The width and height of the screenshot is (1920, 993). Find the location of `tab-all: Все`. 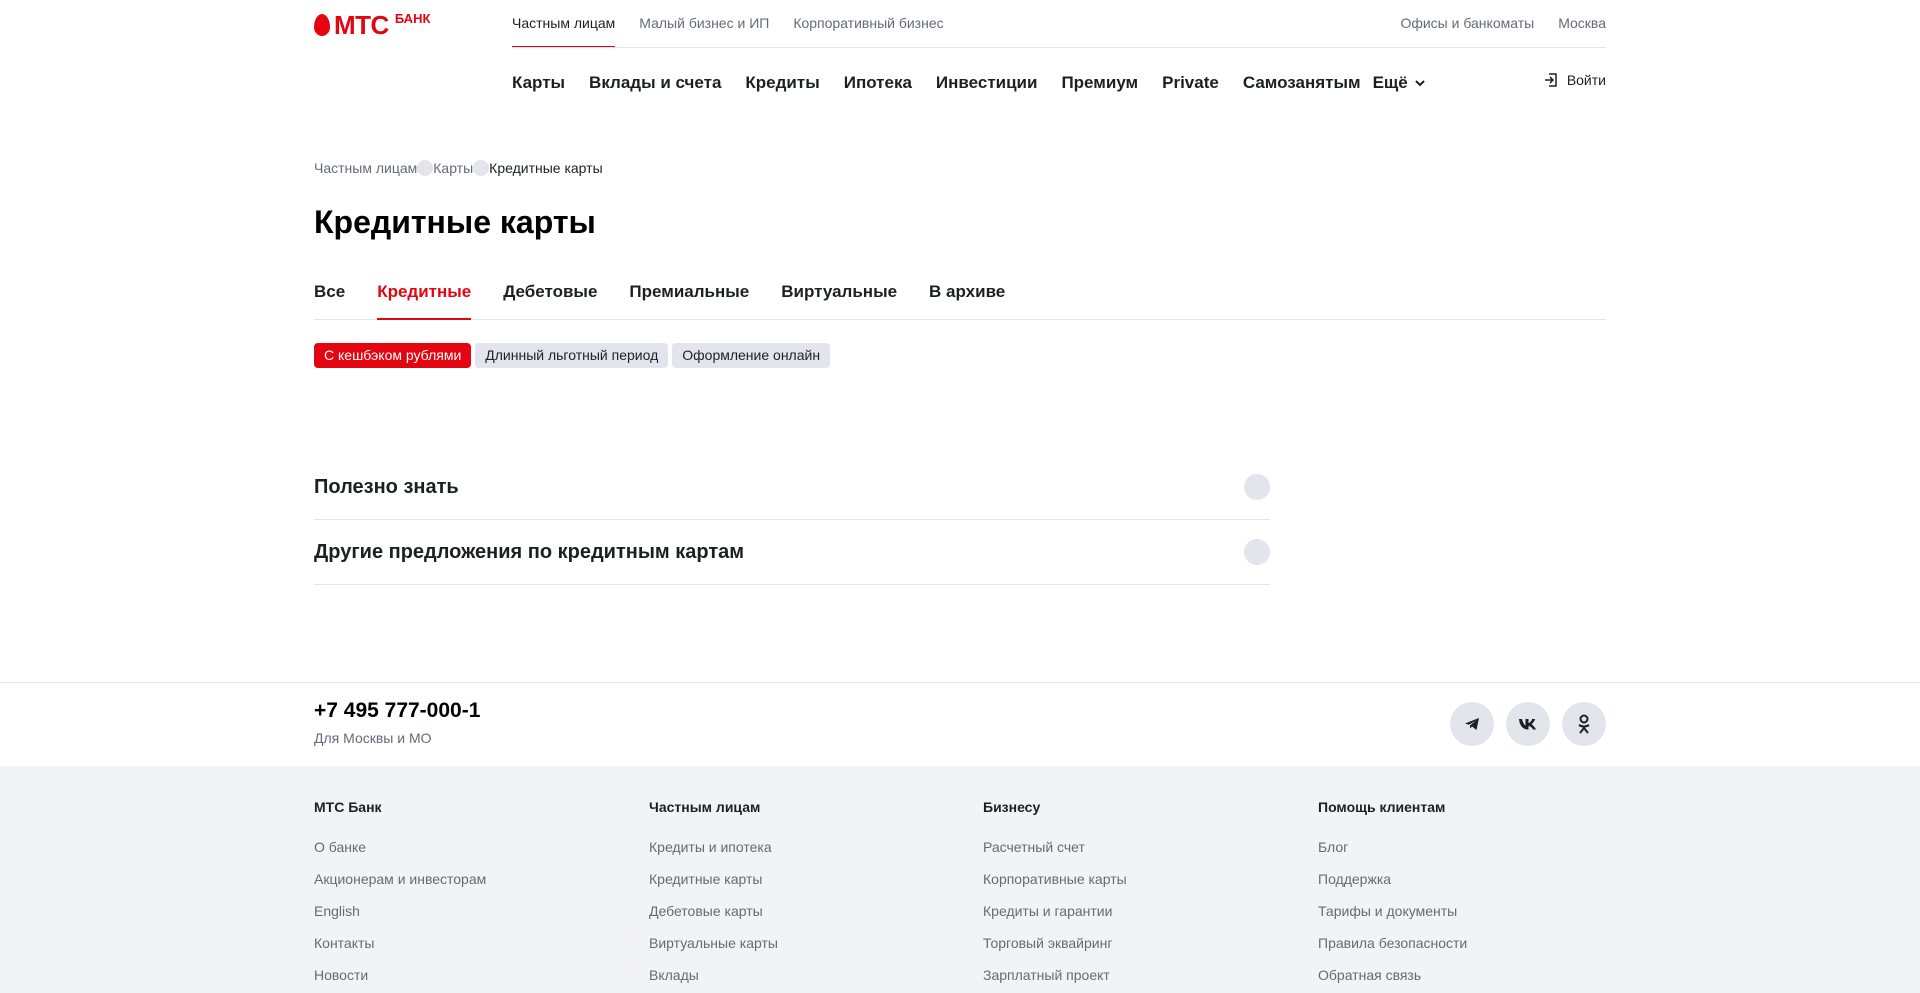

tab-all: Все is located at coordinates (329, 300).